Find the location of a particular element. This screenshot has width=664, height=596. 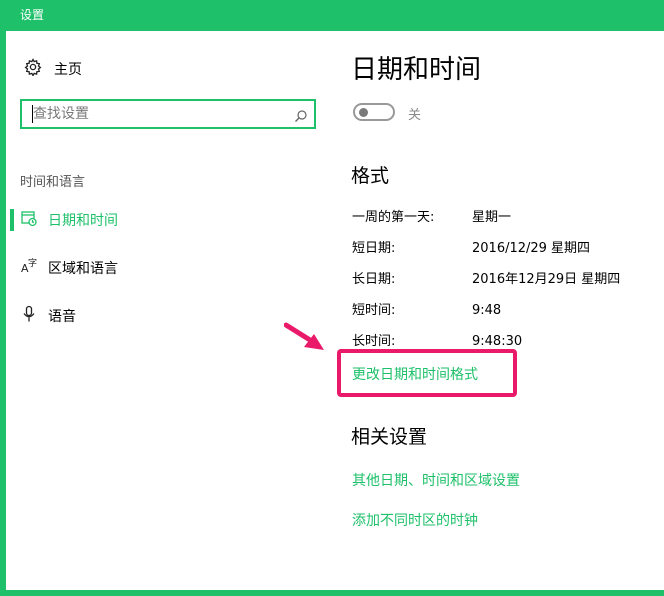

format-heading: 格式 is located at coordinates (370, 176).